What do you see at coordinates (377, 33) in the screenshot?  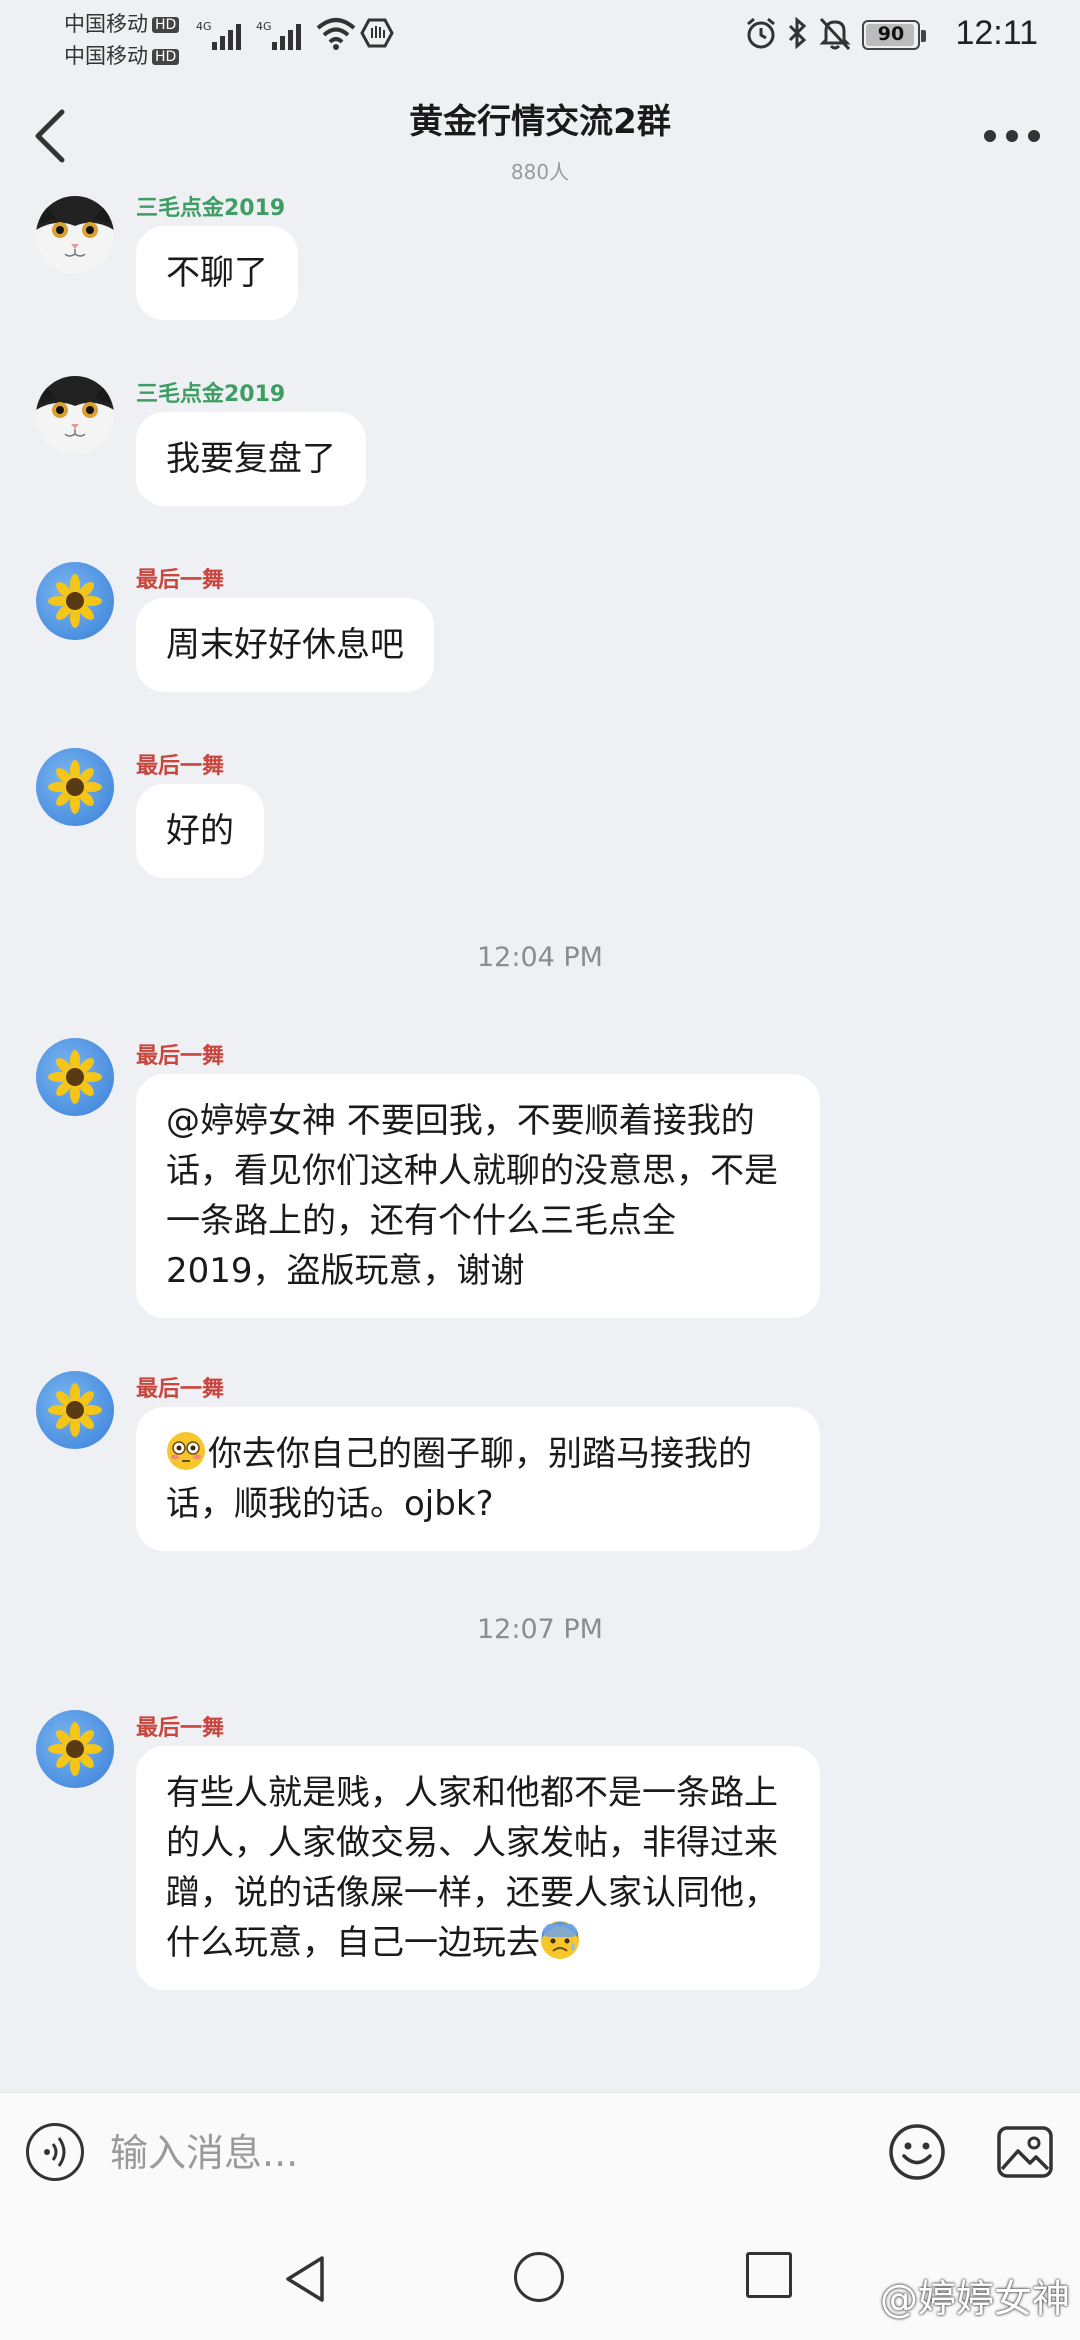 I see `hand-icon` at bounding box center [377, 33].